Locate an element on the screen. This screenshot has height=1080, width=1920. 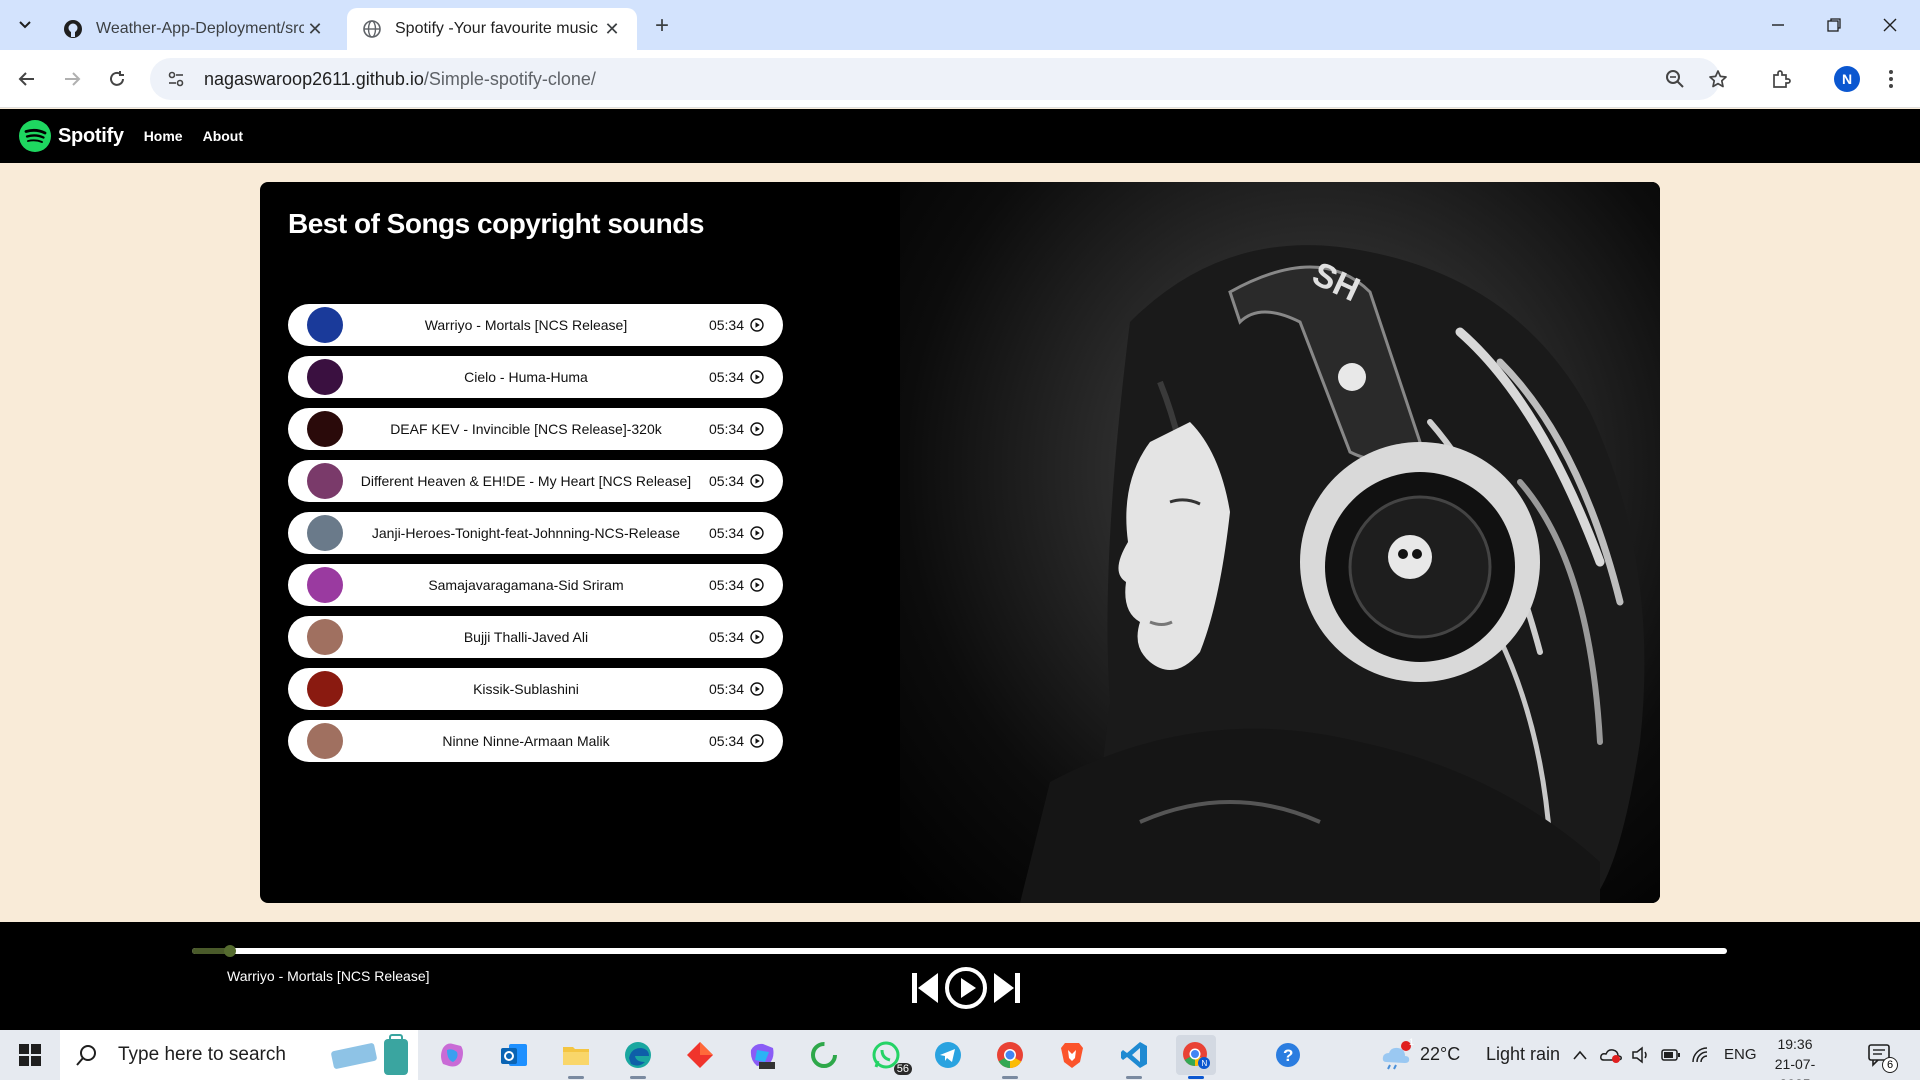
player-controls is located at coordinates (966, 988).